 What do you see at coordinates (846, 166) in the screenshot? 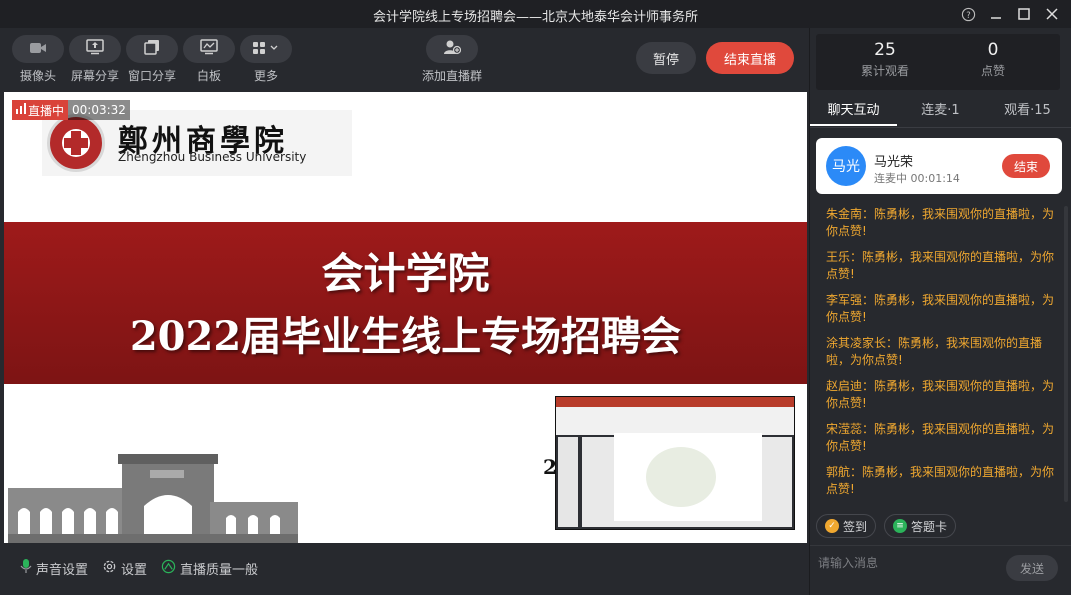
I see `avatar: 马光` at bounding box center [846, 166].